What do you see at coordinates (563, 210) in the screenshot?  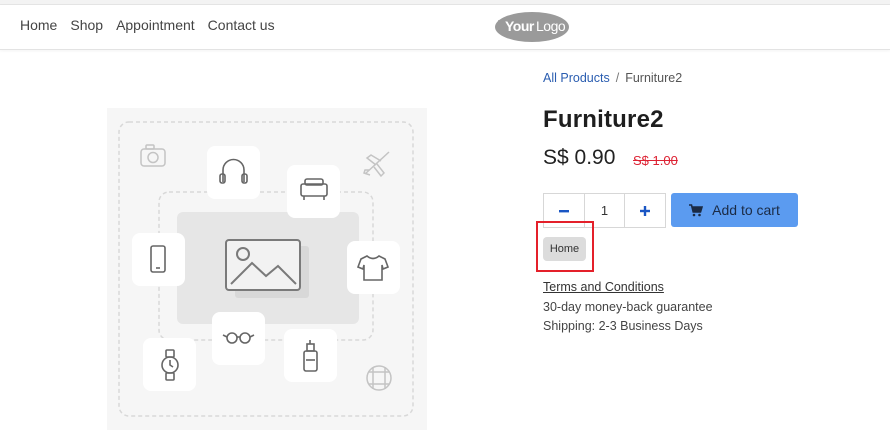 I see `minus-icon` at bounding box center [563, 210].